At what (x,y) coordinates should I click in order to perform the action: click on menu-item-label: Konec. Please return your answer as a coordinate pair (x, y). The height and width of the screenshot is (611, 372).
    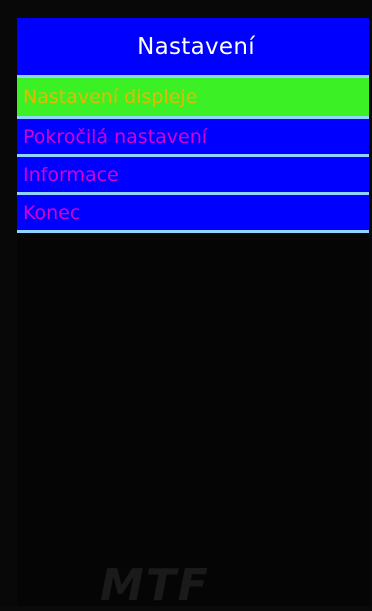
    Looking at the image, I should click on (52, 212).